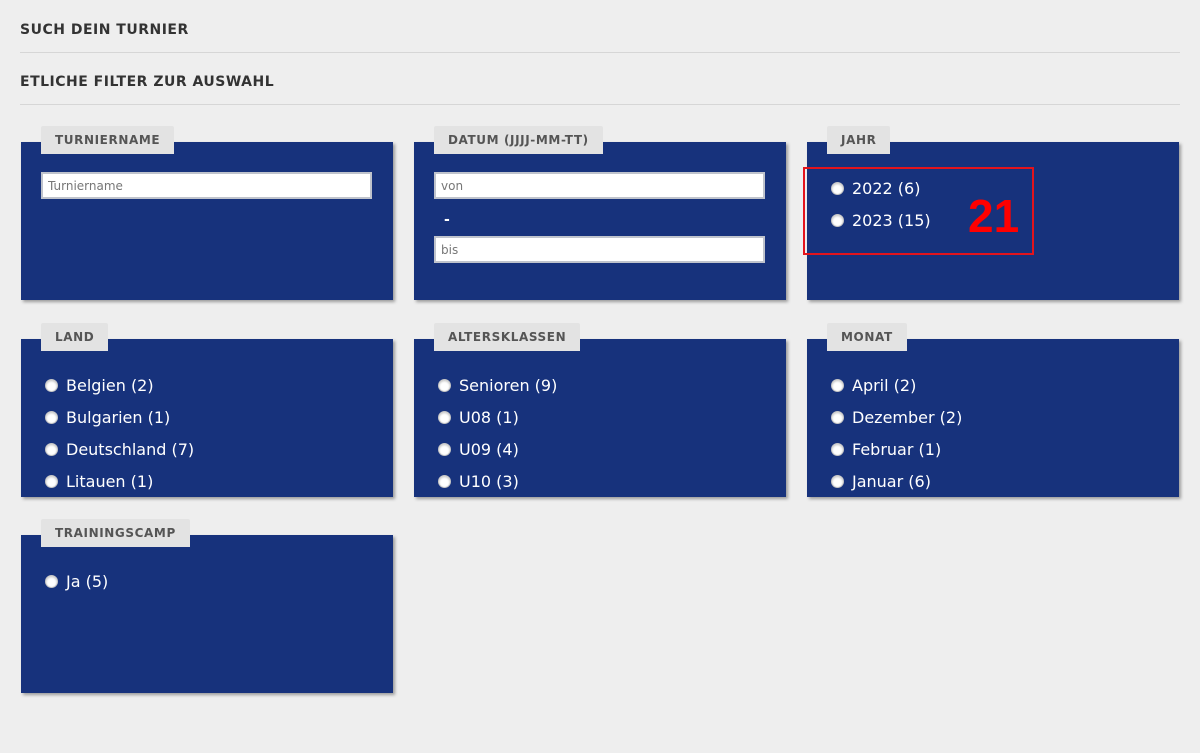  I want to click on age-class-options: Senioren (9) U08 (1) U09 (4) U10 (3), so click(497, 433).